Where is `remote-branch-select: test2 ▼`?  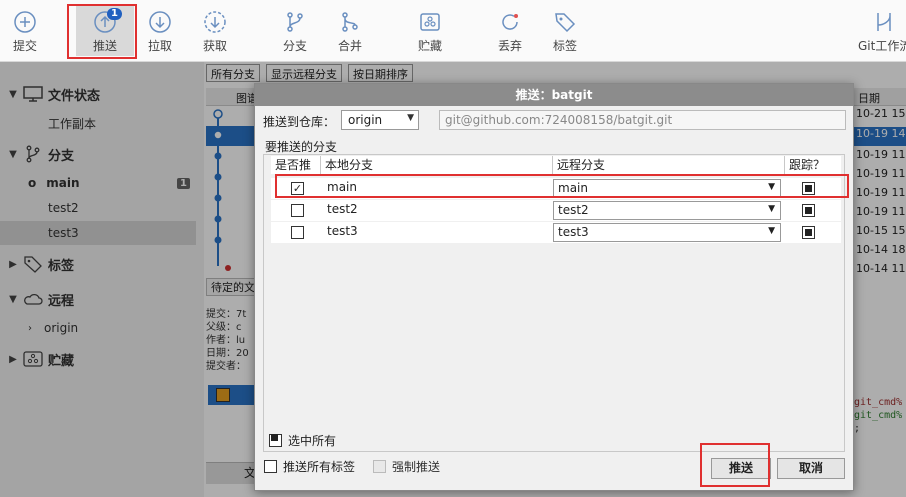
remote-branch-select: test2 ▼ is located at coordinates (667, 210).